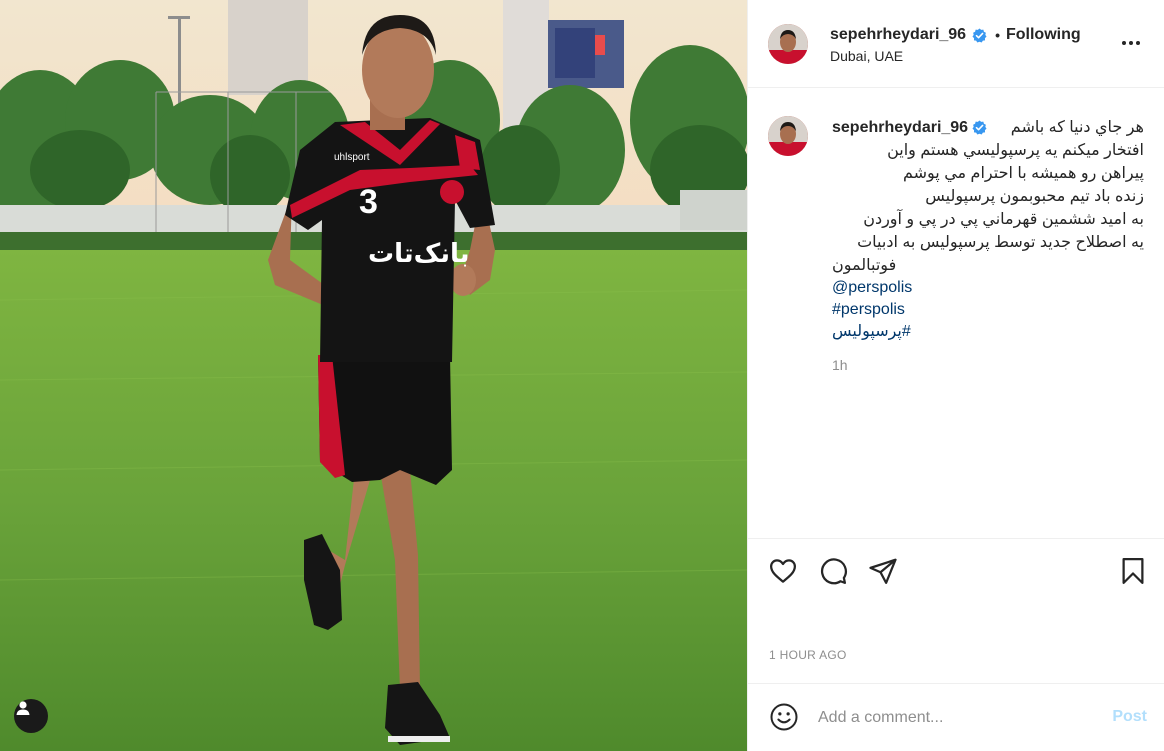  Describe the element at coordinates (1129, 717) in the screenshot. I see `post-comment-button: Post` at that location.